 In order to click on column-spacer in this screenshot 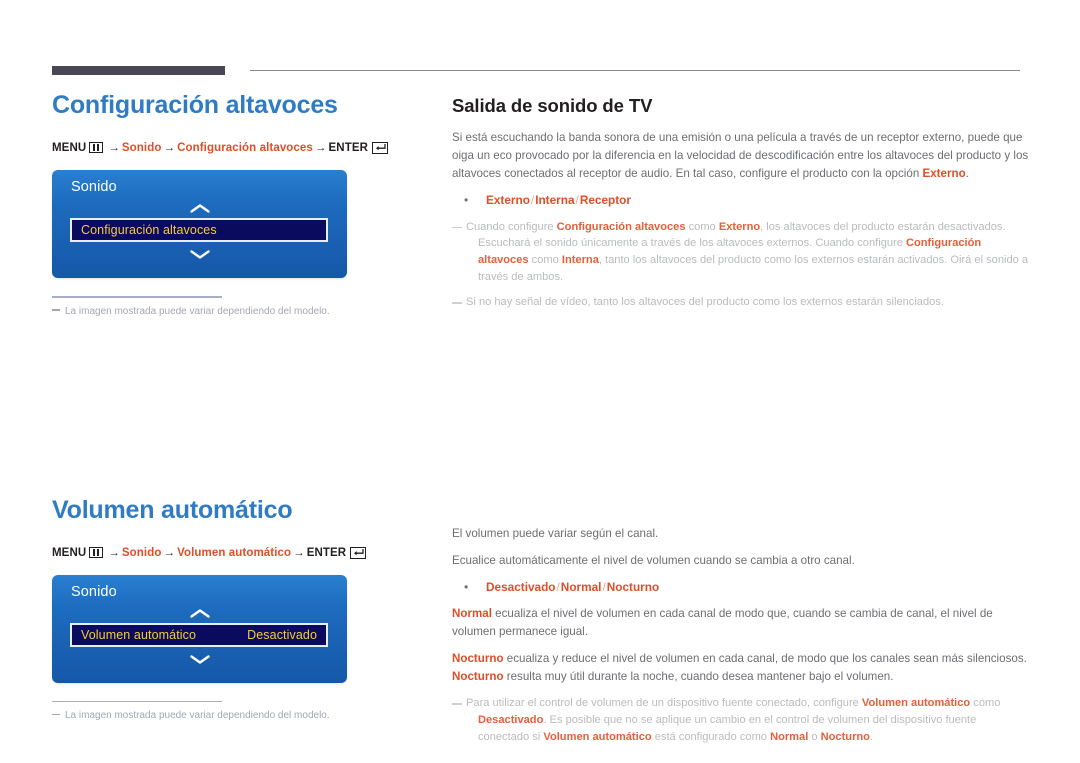, I will do `click(237, 407)`.